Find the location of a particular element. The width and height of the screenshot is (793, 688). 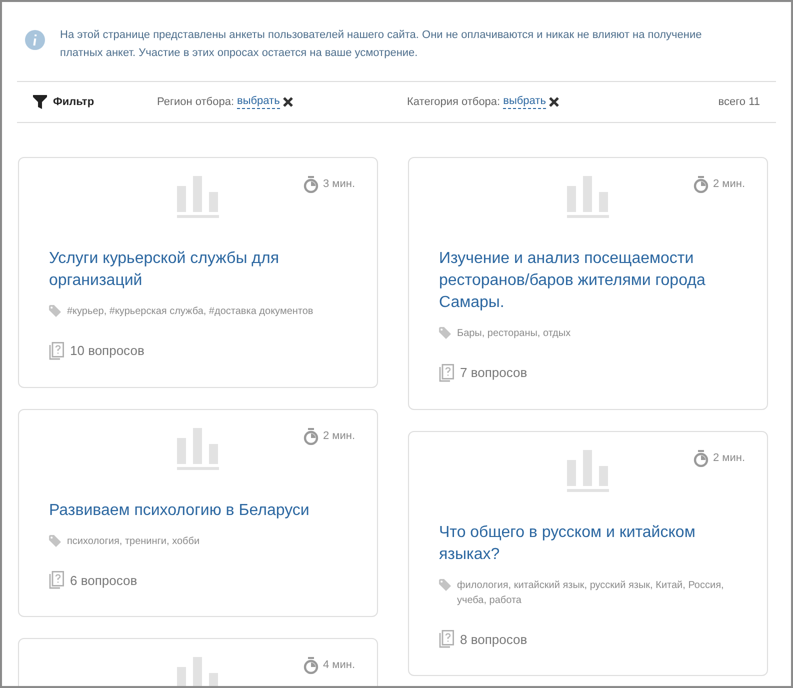

question-count: 8 вопросов is located at coordinates (494, 639).